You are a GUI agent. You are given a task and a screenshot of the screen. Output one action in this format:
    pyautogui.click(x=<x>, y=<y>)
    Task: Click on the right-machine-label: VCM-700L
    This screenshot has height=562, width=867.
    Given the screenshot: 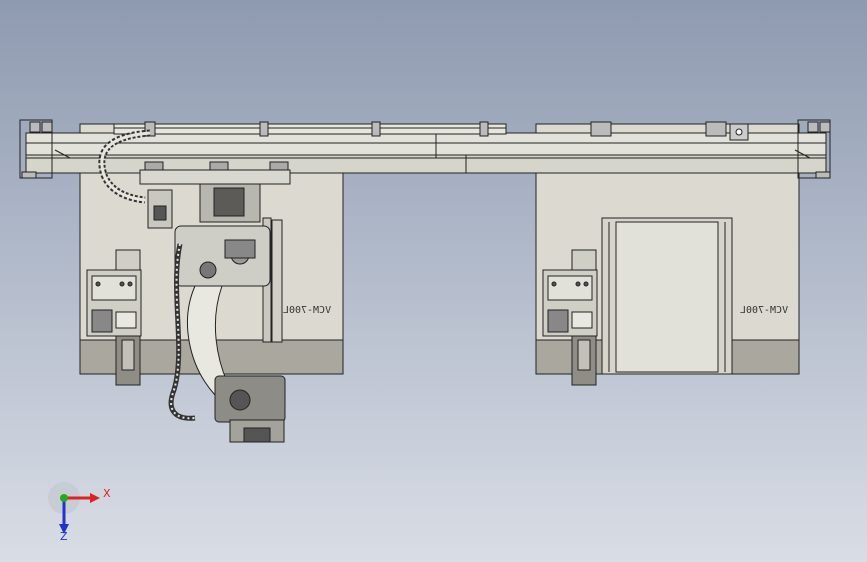 What is the action you would take?
    pyautogui.click(x=764, y=310)
    